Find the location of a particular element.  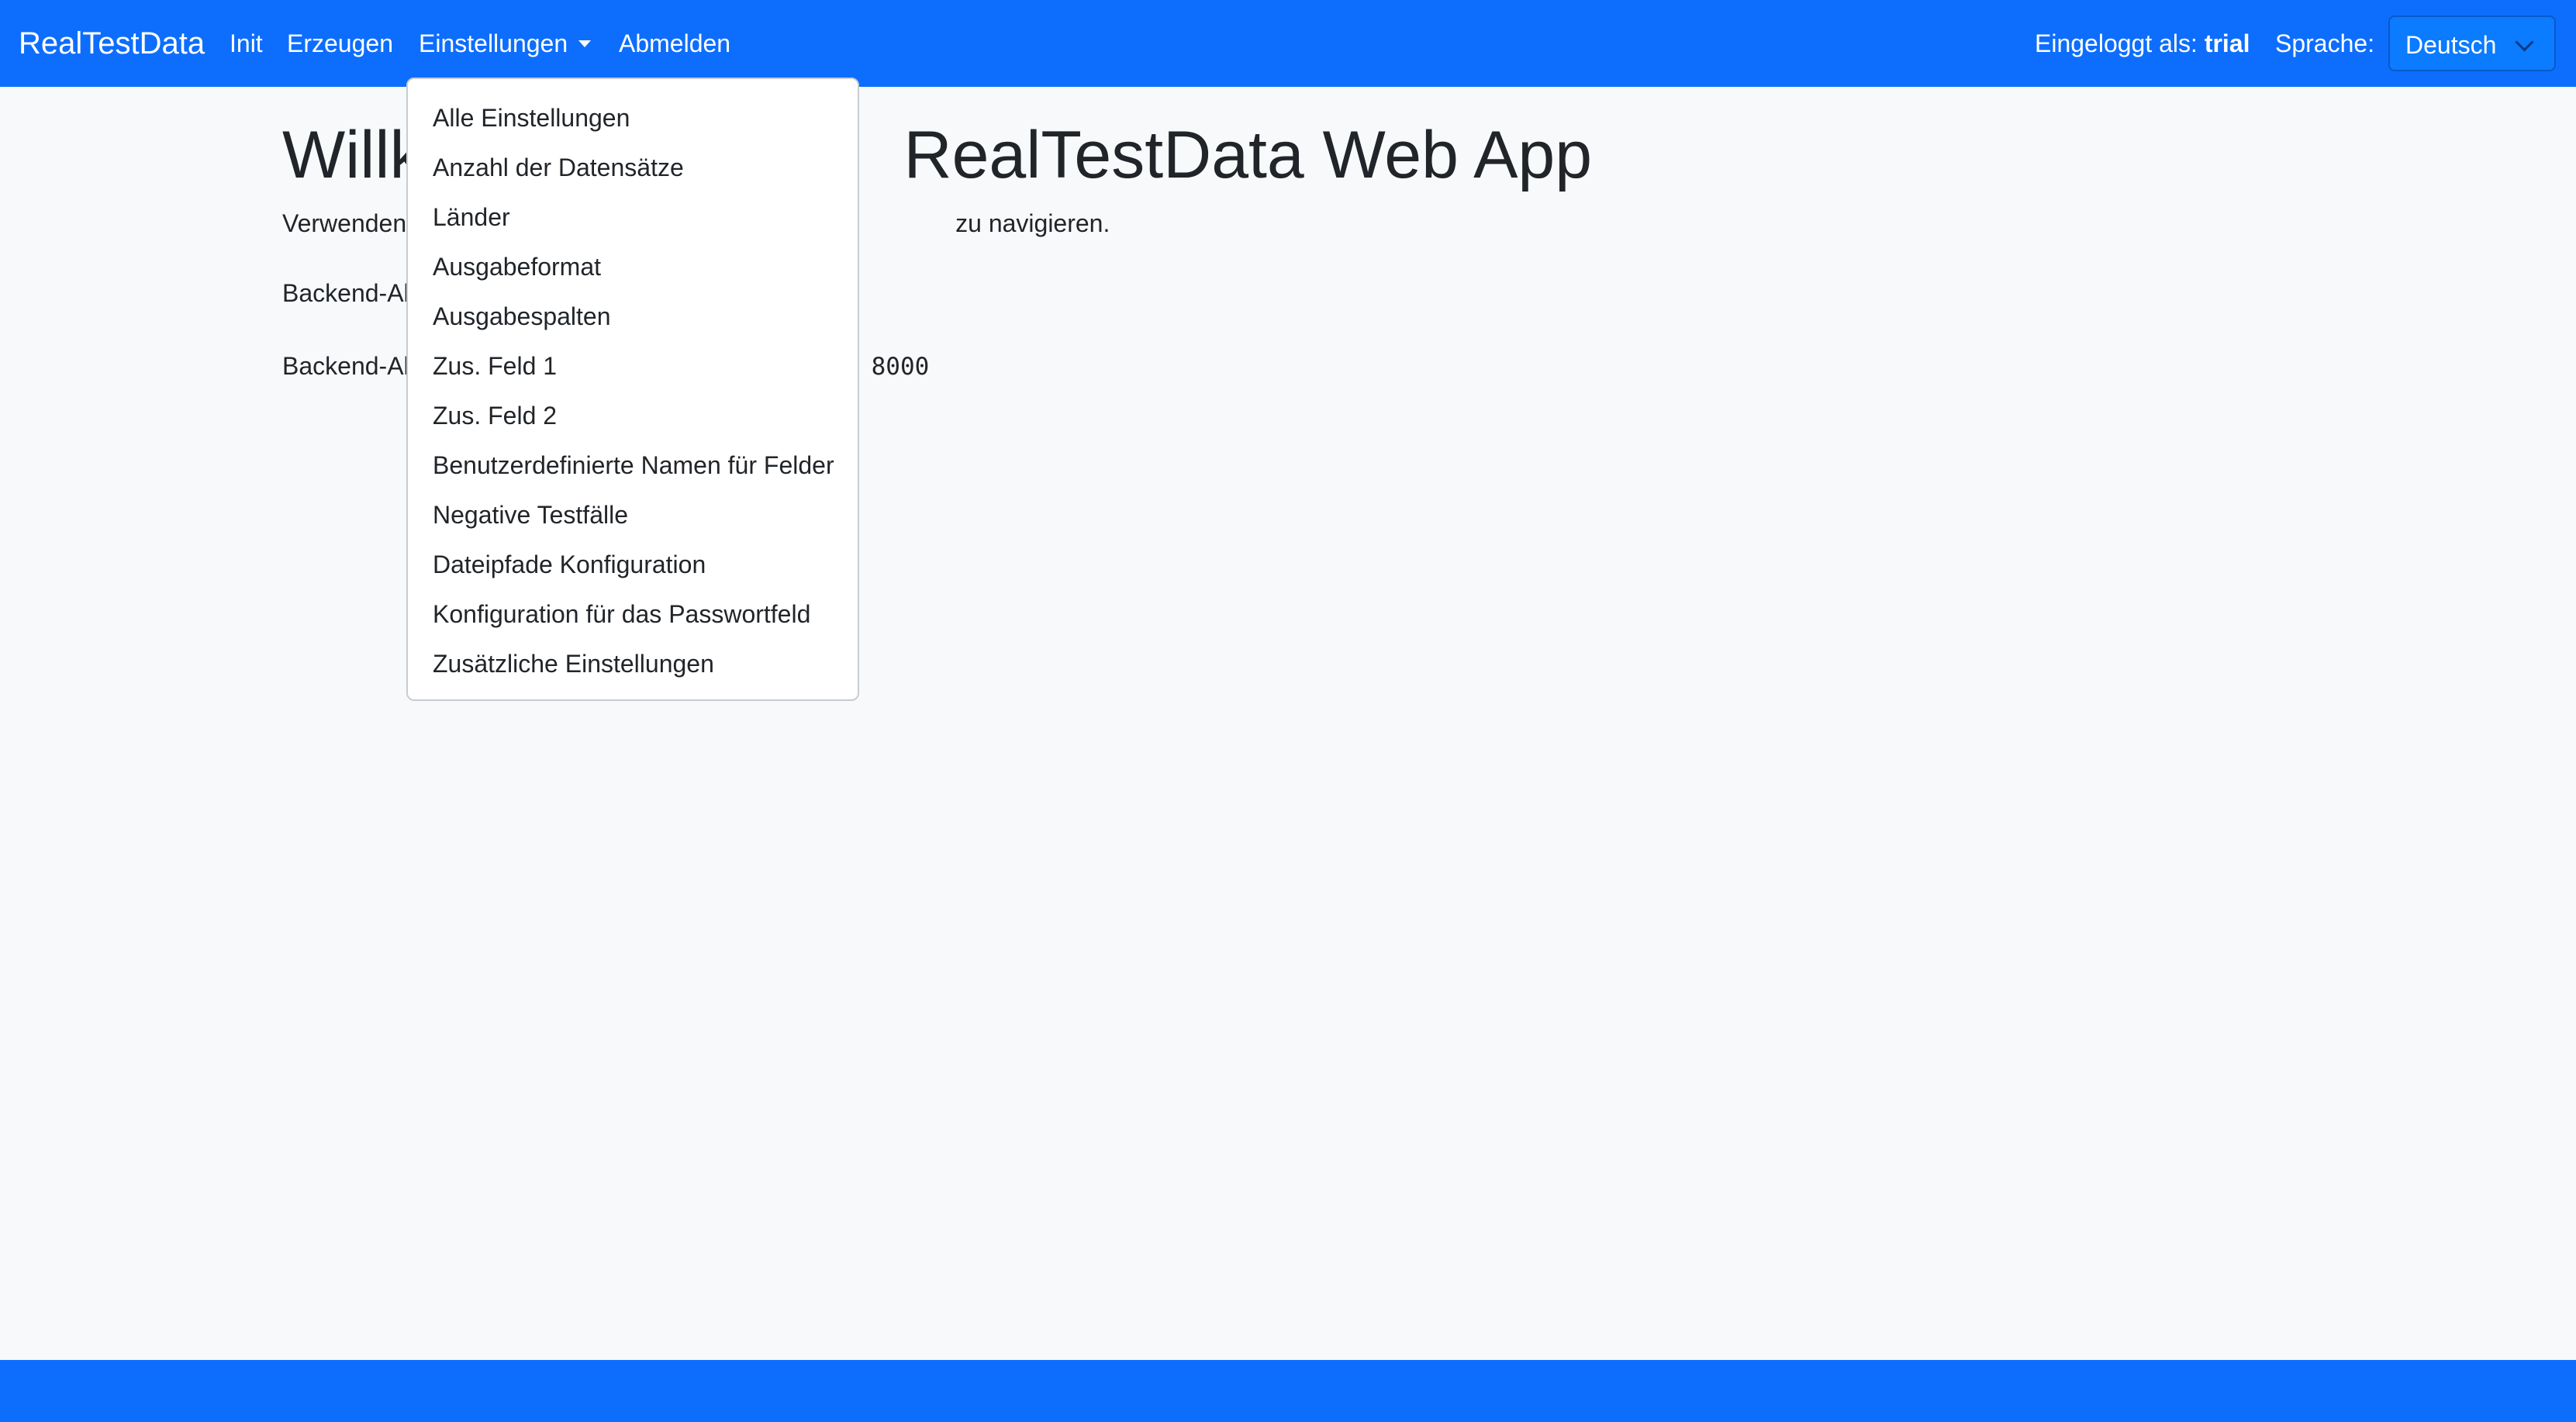

menu-item-ausgabeformat: Ausgabeformat is located at coordinates (633, 267).